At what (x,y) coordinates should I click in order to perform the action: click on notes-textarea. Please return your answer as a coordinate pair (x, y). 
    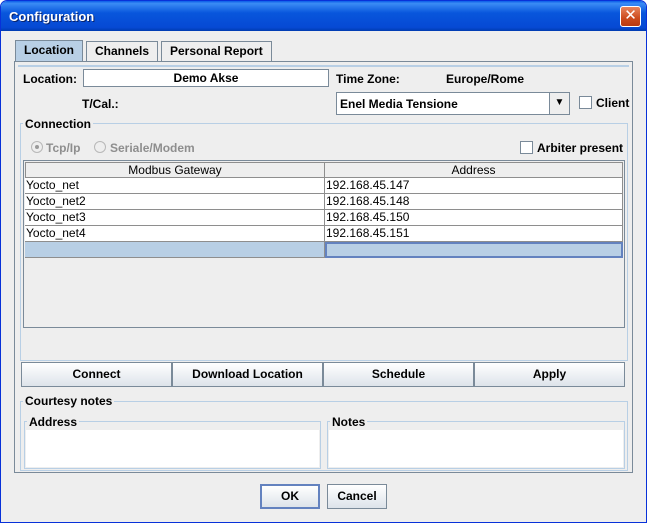
    Looking at the image, I should click on (476, 448).